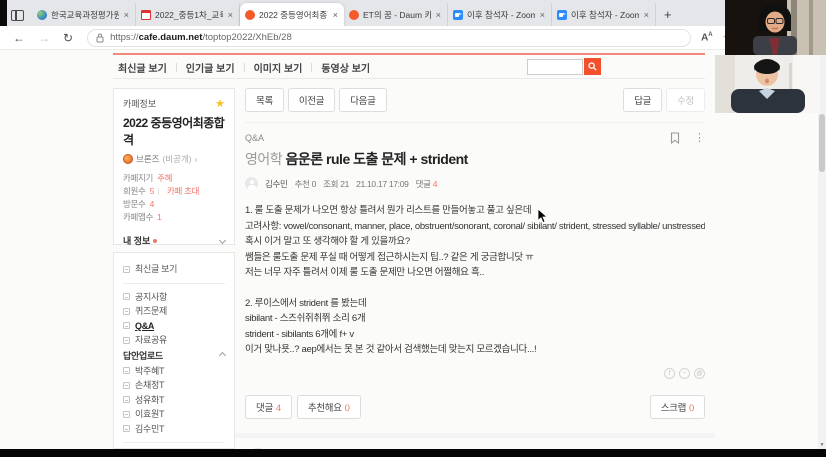  Describe the element at coordinates (196, 159) in the screenshot. I see `chevron-right-icon: ›` at that location.